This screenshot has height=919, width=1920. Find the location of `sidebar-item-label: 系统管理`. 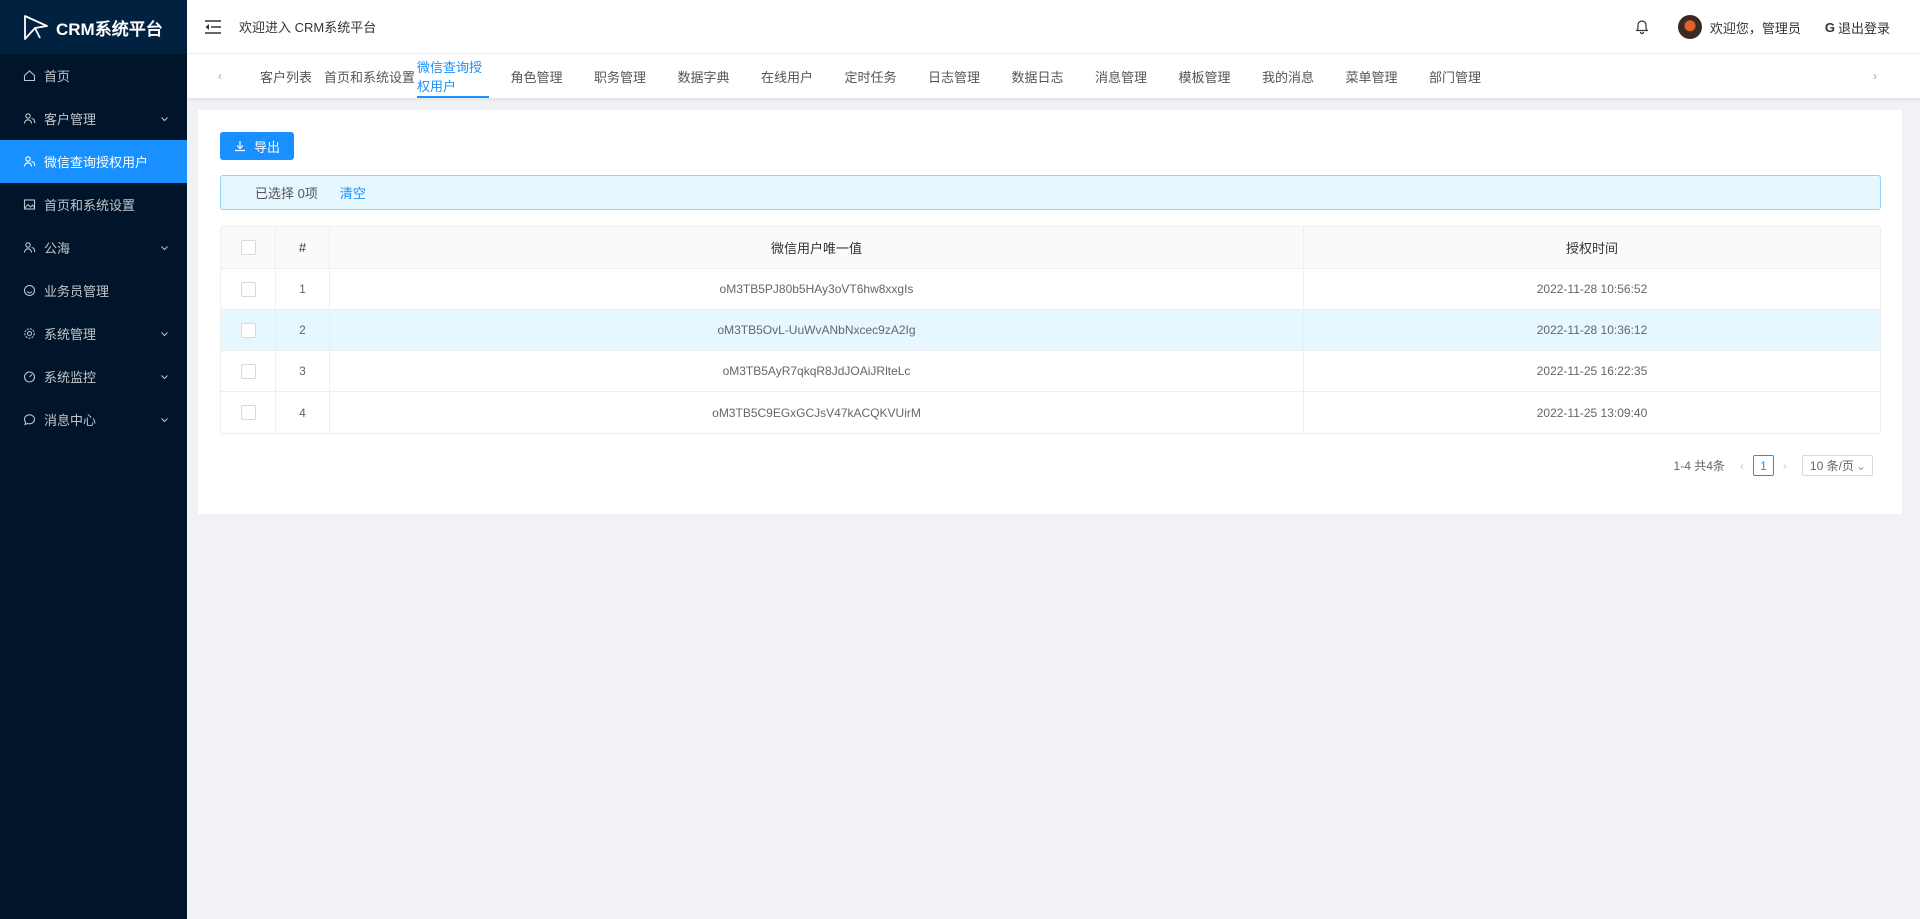

sidebar-item-label: 系统管理 is located at coordinates (70, 334).